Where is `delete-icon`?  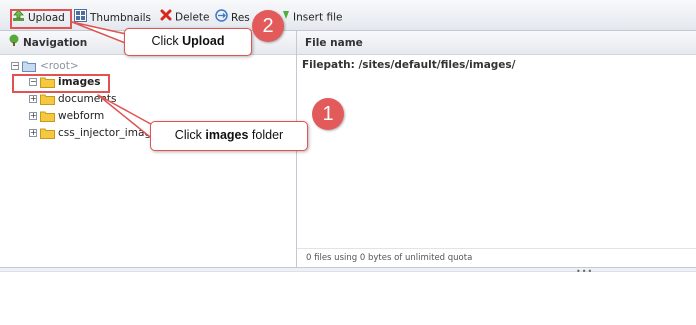 delete-icon is located at coordinates (166, 17).